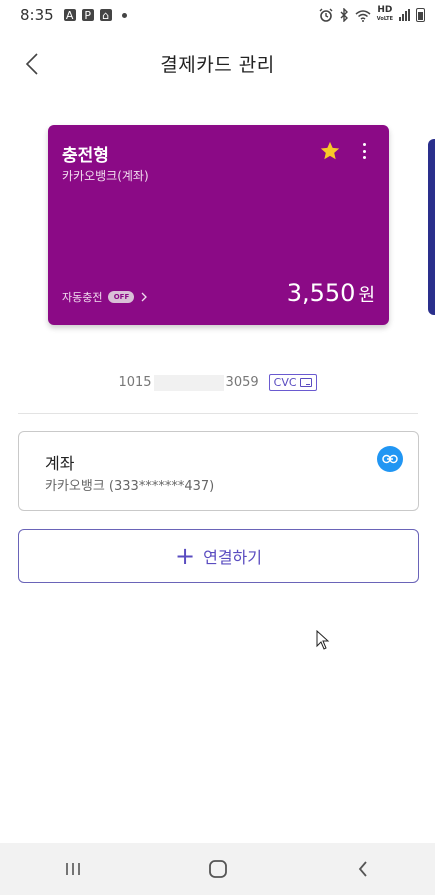 The width and height of the screenshot is (435, 895). Describe the element at coordinates (364, 151) in the screenshot. I see `more-options-icon` at that location.